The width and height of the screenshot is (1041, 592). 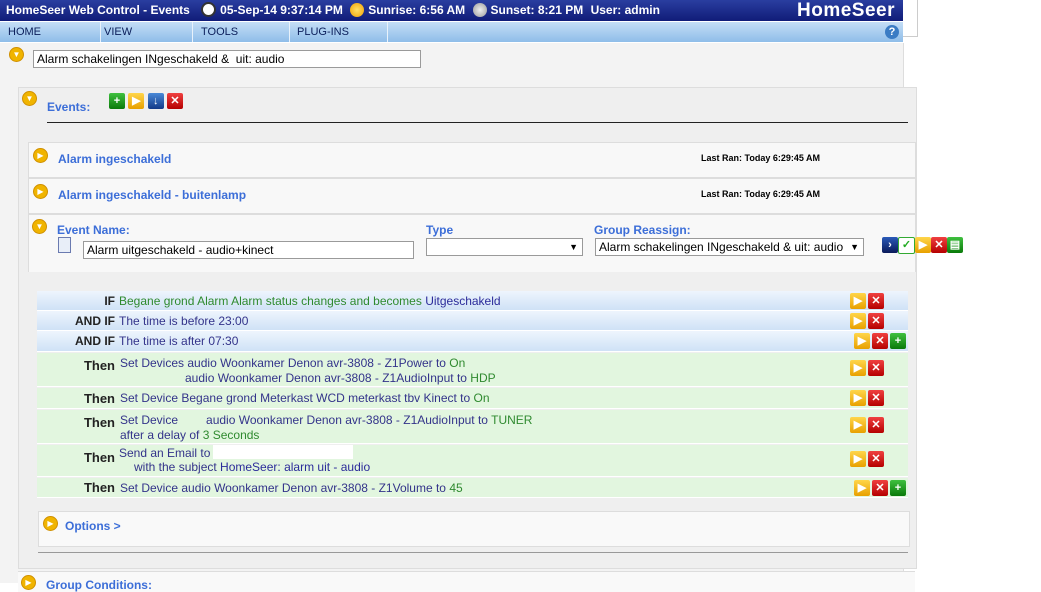 I want to click on type-label: Type, so click(x=440, y=230).